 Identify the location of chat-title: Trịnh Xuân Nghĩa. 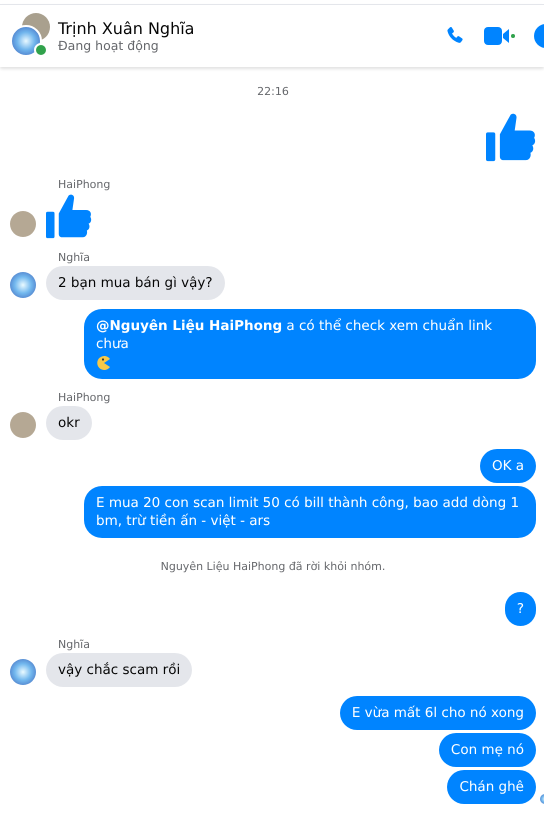
(127, 28).